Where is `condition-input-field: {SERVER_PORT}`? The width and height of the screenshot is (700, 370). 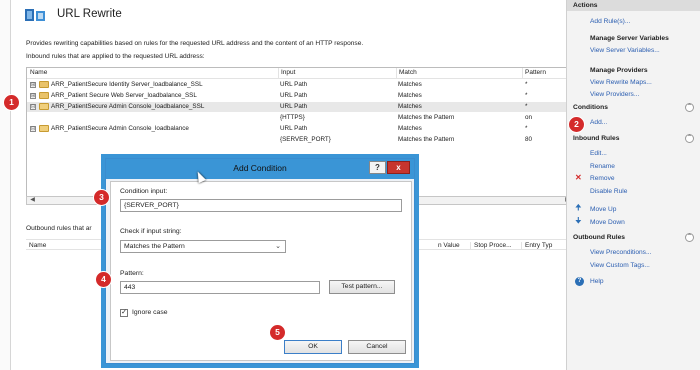 condition-input-field: {SERVER_PORT} is located at coordinates (261, 205).